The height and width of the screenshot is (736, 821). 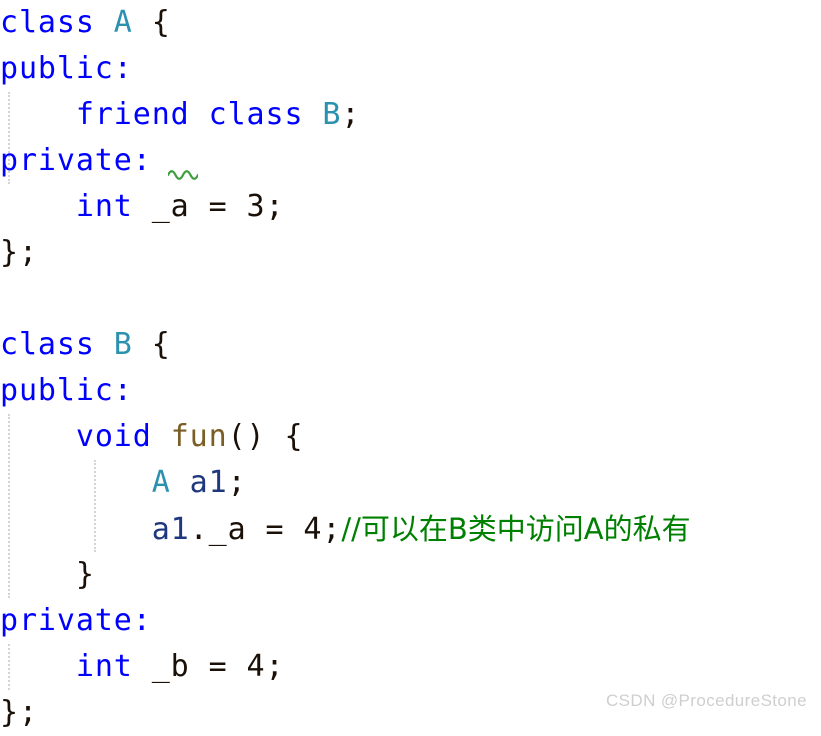 I want to click on code-token-kw: friend, so click(x=132, y=114).